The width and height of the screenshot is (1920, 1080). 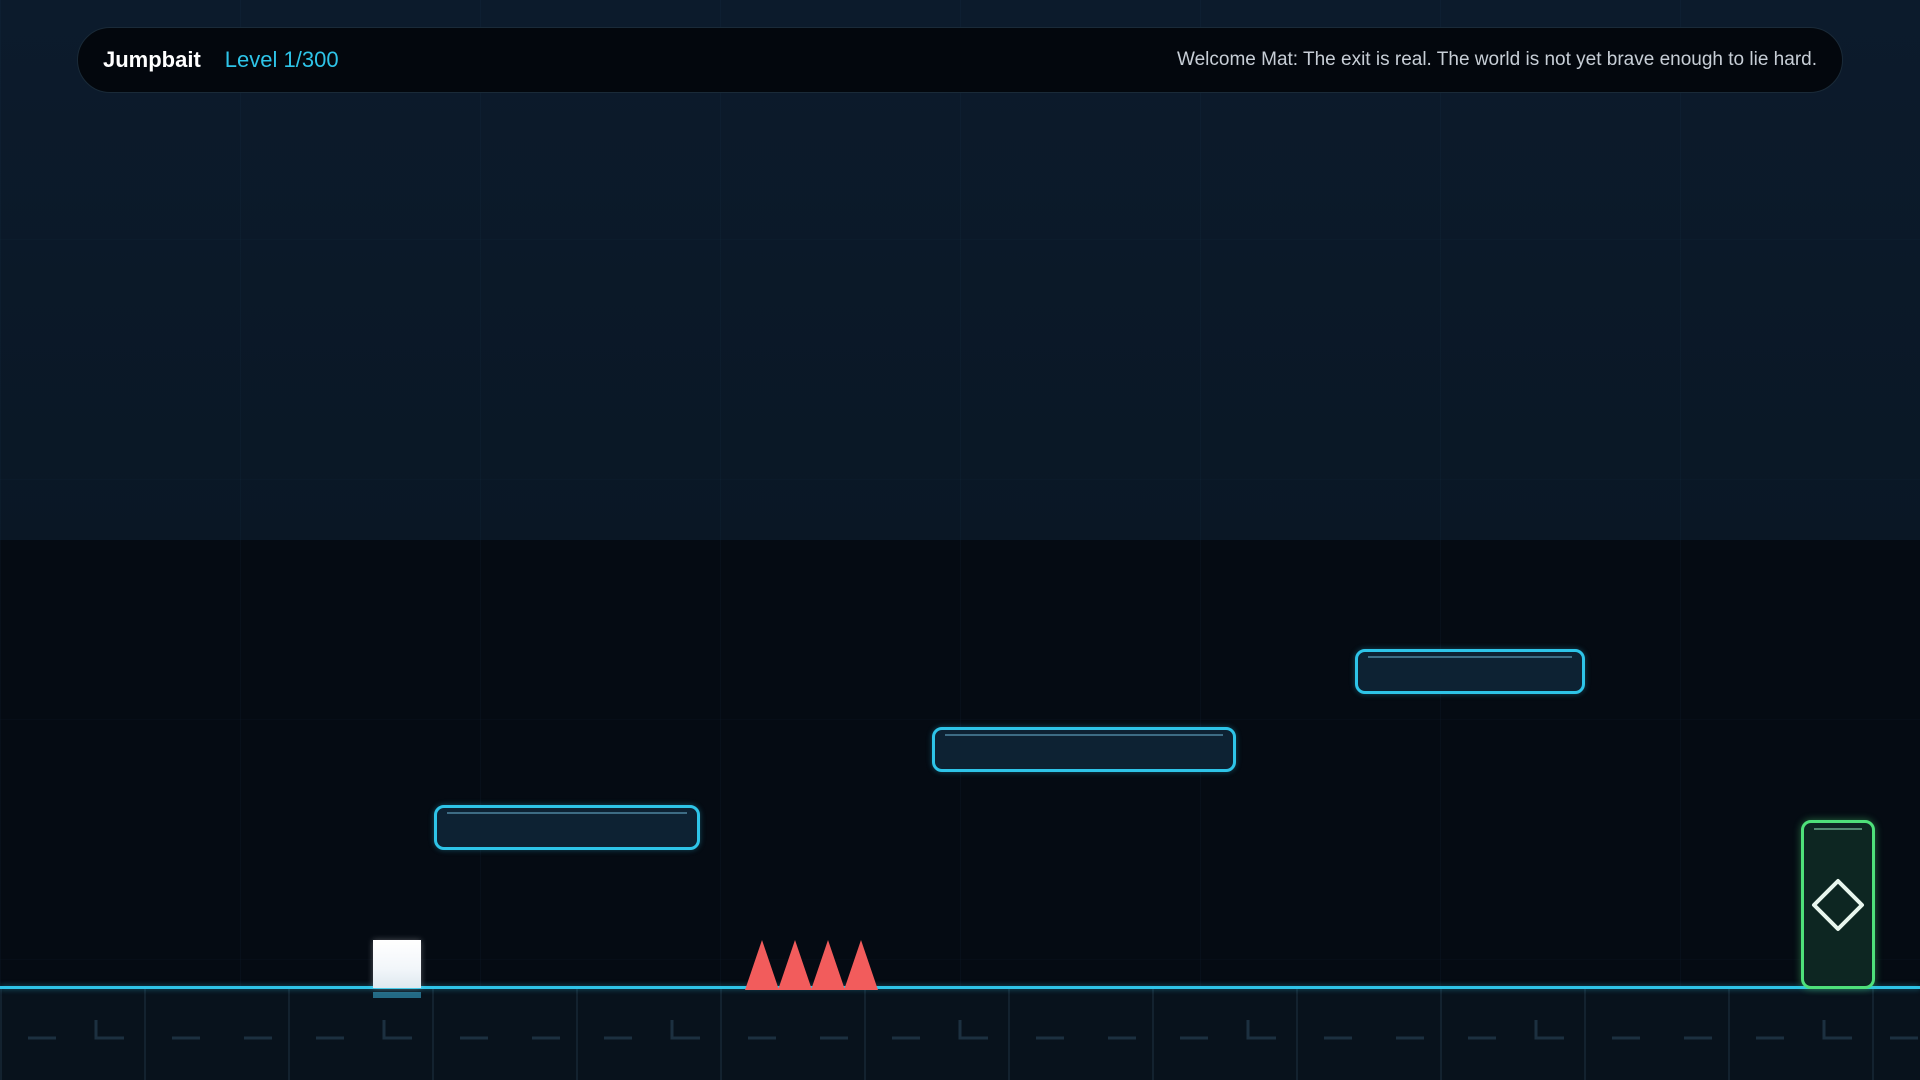 What do you see at coordinates (960, 987) in the screenshot?
I see `ground-surface` at bounding box center [960, 987].